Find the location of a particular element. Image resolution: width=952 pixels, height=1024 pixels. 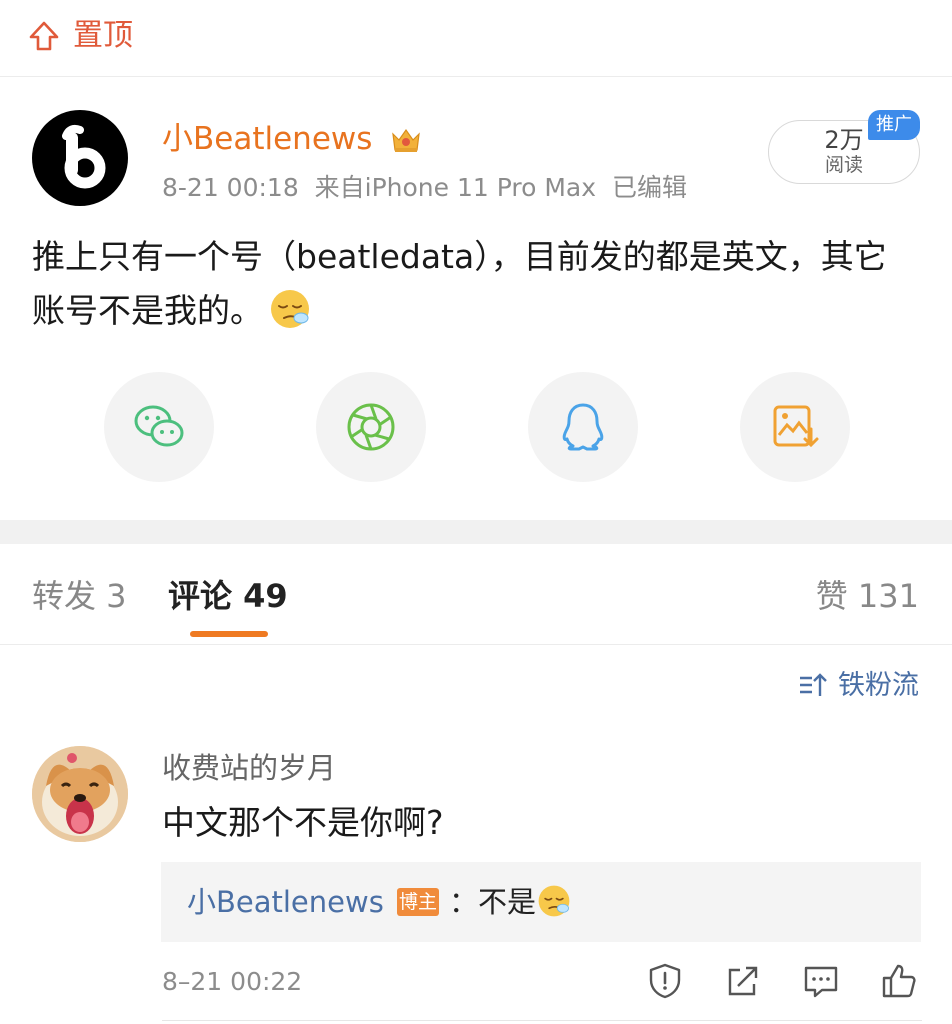

author-badge: 博主 is located at coordinates (418, 902).